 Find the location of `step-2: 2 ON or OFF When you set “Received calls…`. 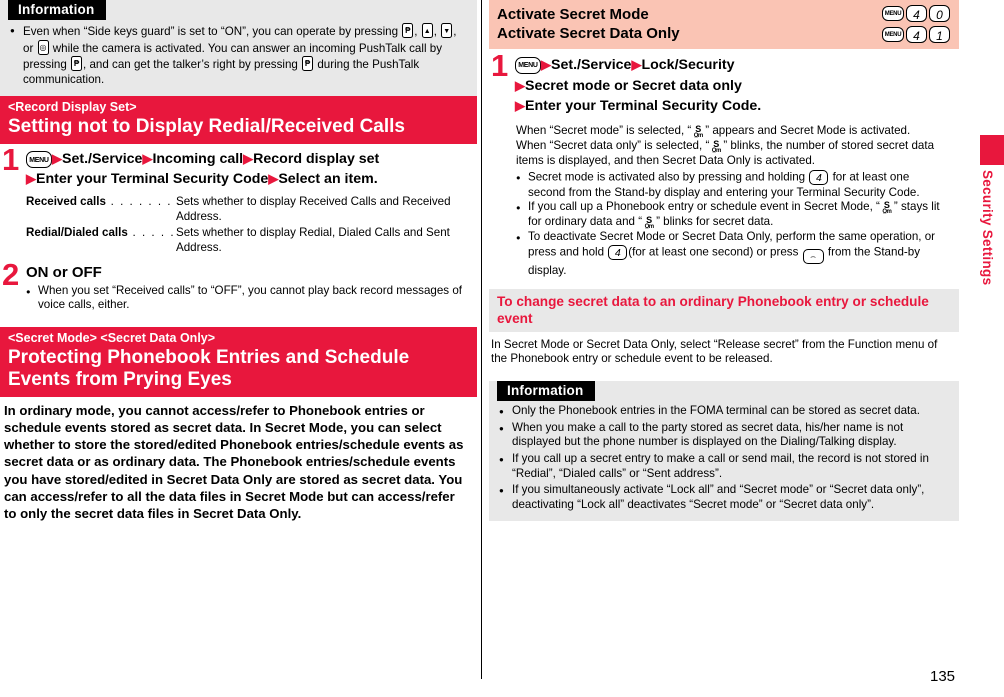

step-2: 2 ON or OFF When you set “Received calls… is located at coordinates (238, 286).